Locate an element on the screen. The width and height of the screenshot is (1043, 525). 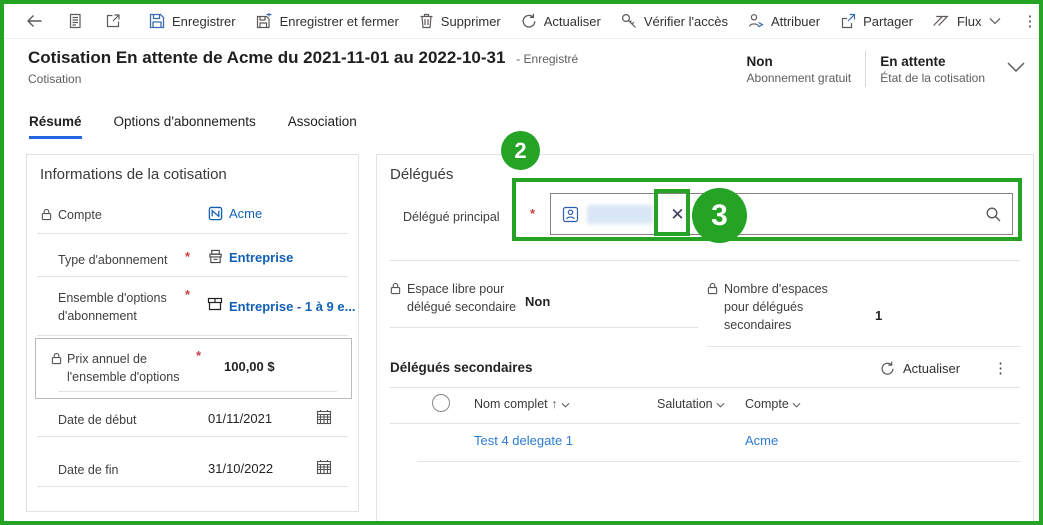
flow-icon is located at coordinates (941, 20).